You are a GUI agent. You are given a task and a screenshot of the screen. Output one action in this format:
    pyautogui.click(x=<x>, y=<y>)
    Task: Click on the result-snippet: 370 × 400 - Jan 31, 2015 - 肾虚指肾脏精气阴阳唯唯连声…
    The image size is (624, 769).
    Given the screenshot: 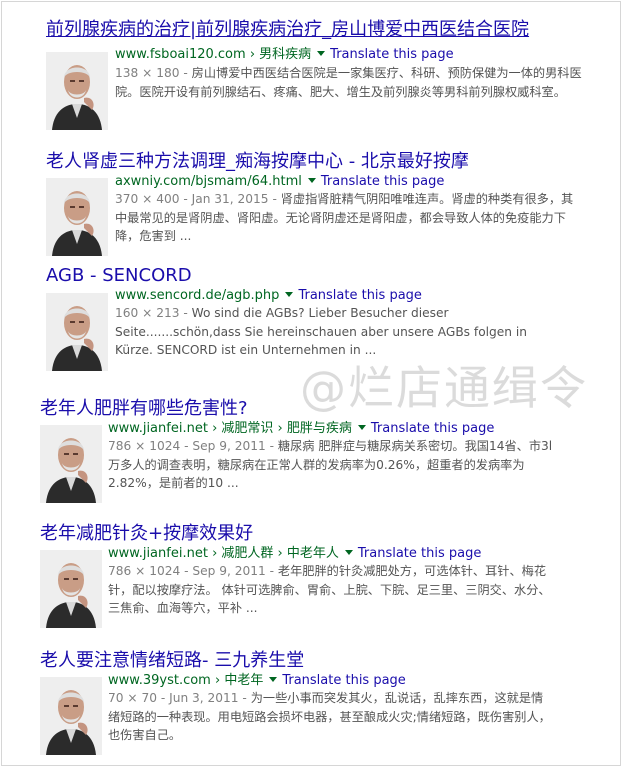 What is the action you would take?
    pyautogui.click(x=350, y=218)
    